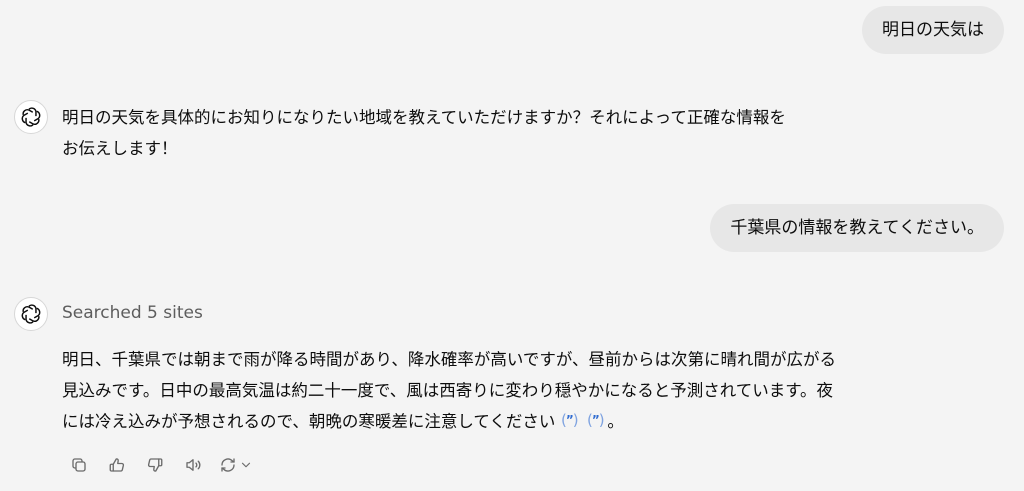 The height and width of the screenshot is (491, 1024). I want to click on good-response-button, so click(117, 465).